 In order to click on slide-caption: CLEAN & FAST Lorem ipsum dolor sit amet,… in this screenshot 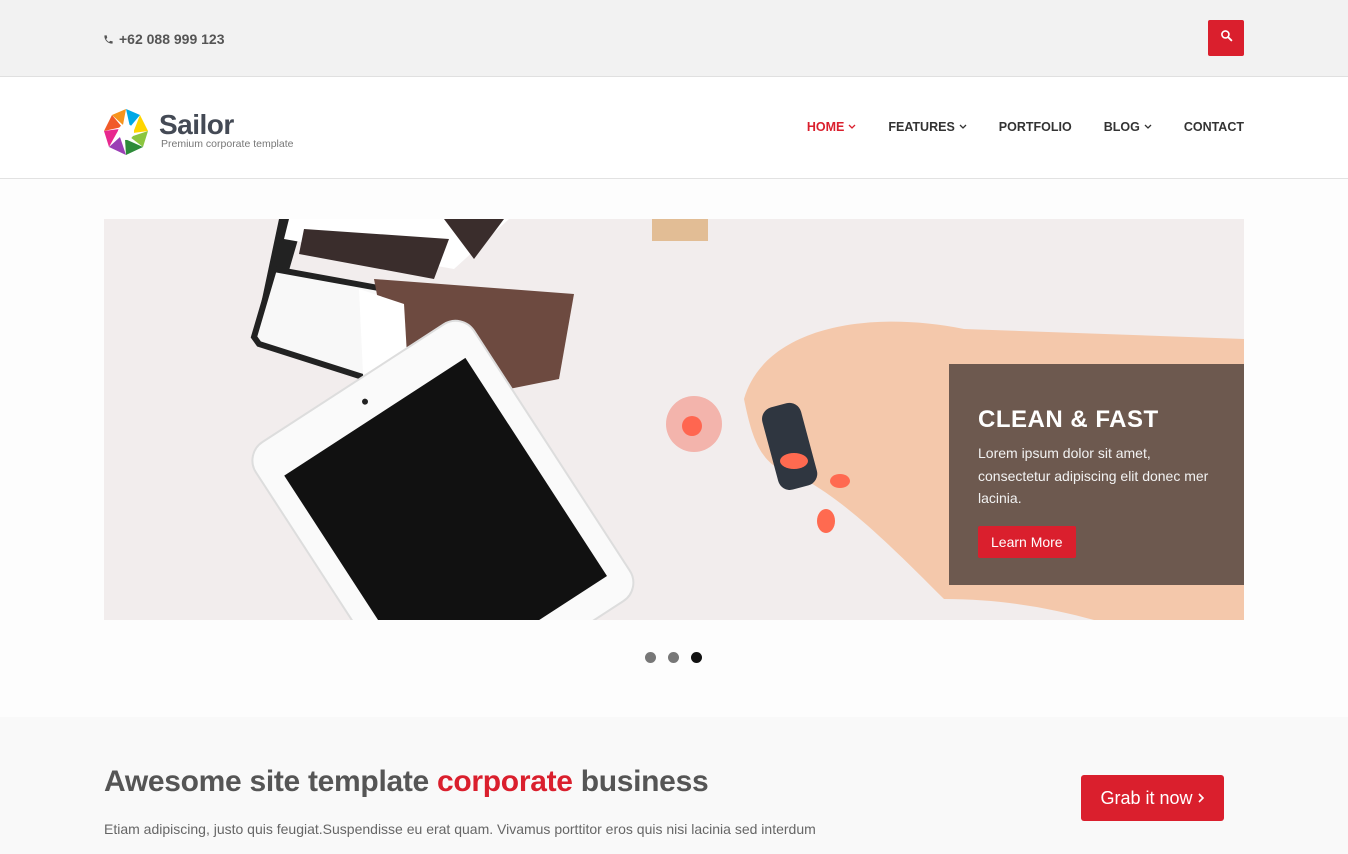, I will do `click(1096, 474)`.